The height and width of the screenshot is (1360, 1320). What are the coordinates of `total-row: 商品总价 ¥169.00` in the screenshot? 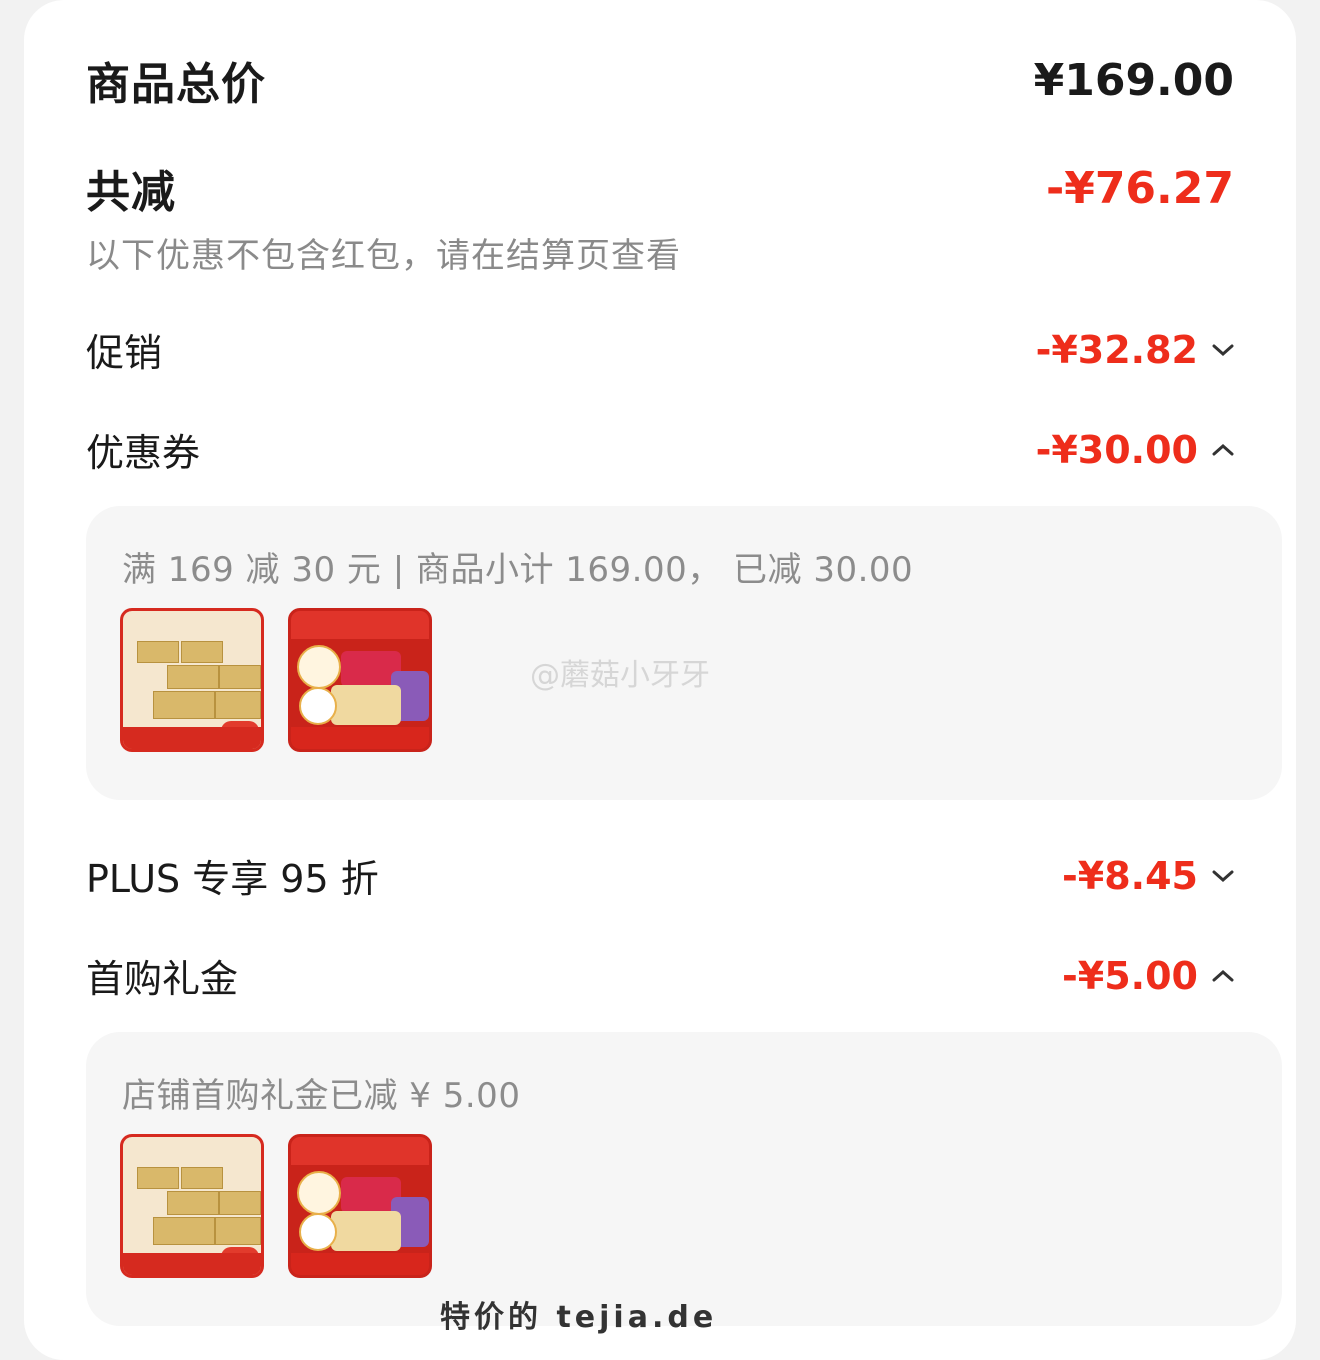 It's located at (660, 80).